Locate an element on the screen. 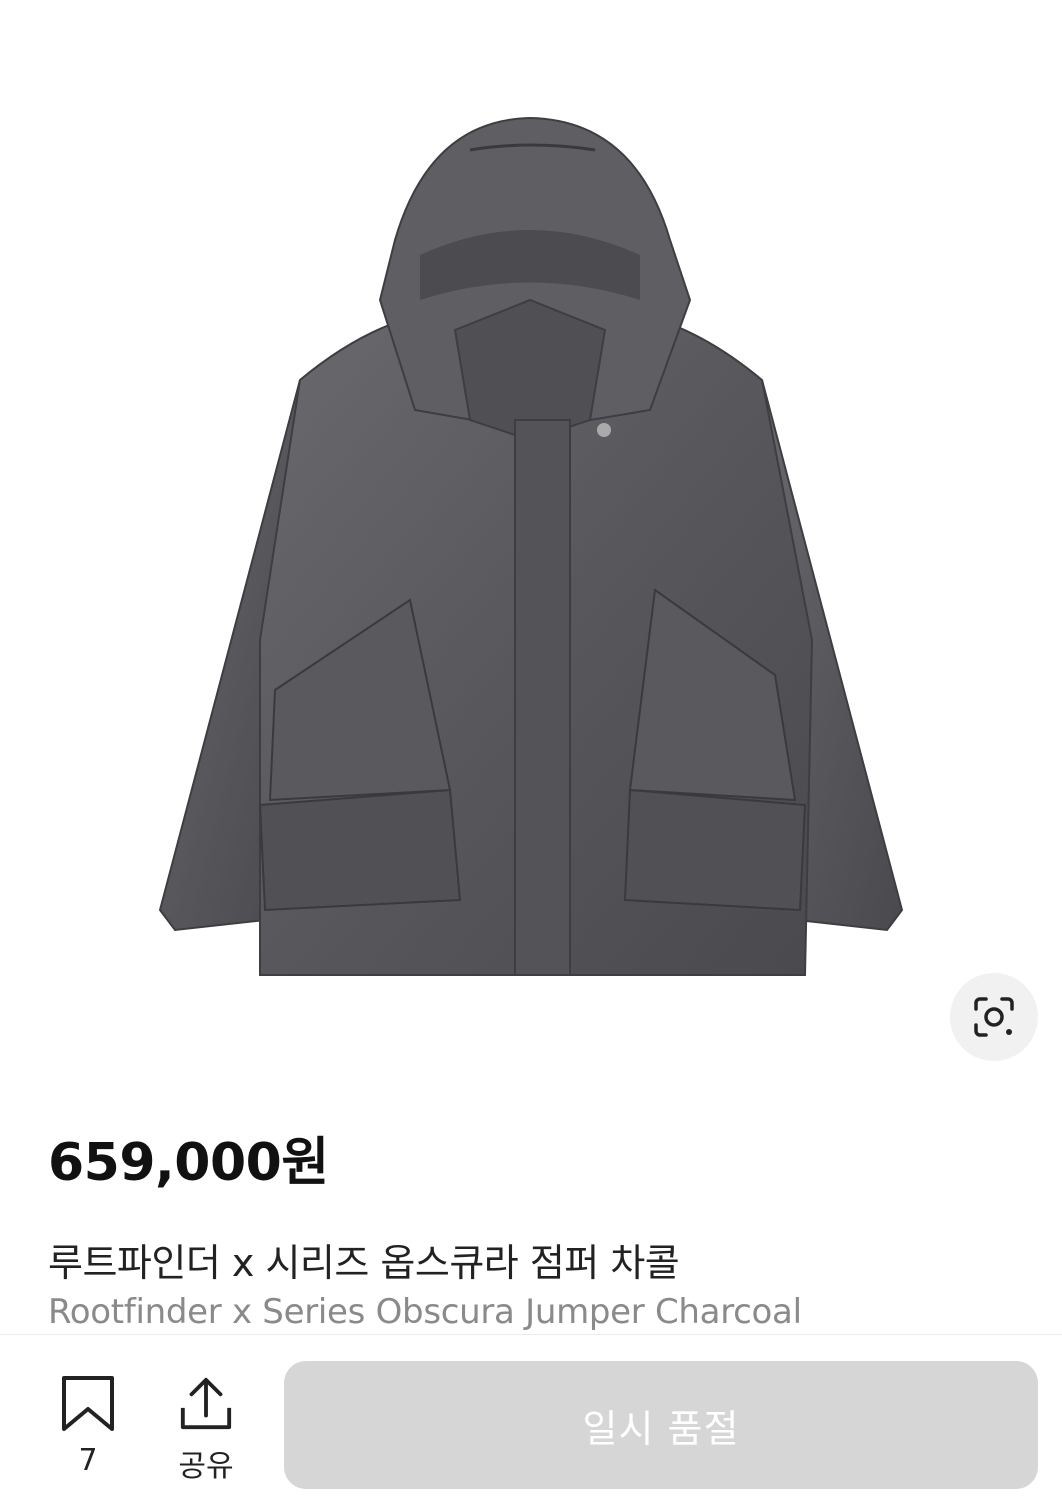  product-name-korean: 루트파인더 x 시리즈 옵스큐라 점퍼 차콜 is located at coordinates (364, 1263).